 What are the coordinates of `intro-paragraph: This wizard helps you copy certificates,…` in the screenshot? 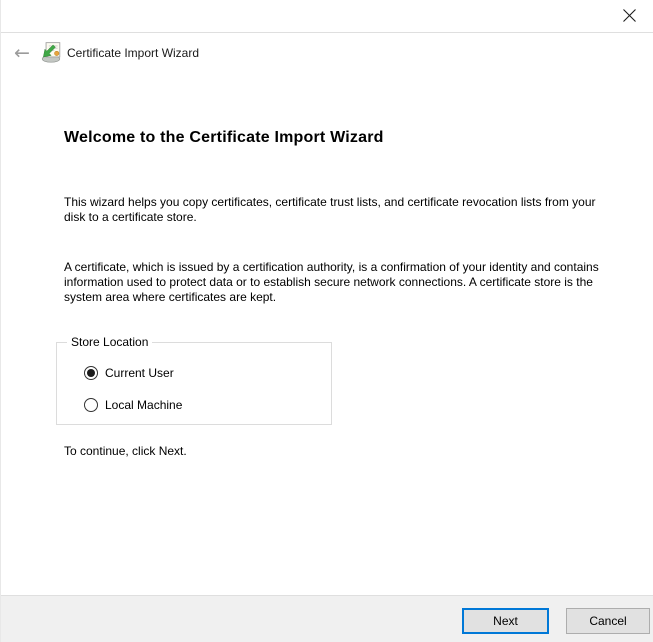 It's located at (330, 209).